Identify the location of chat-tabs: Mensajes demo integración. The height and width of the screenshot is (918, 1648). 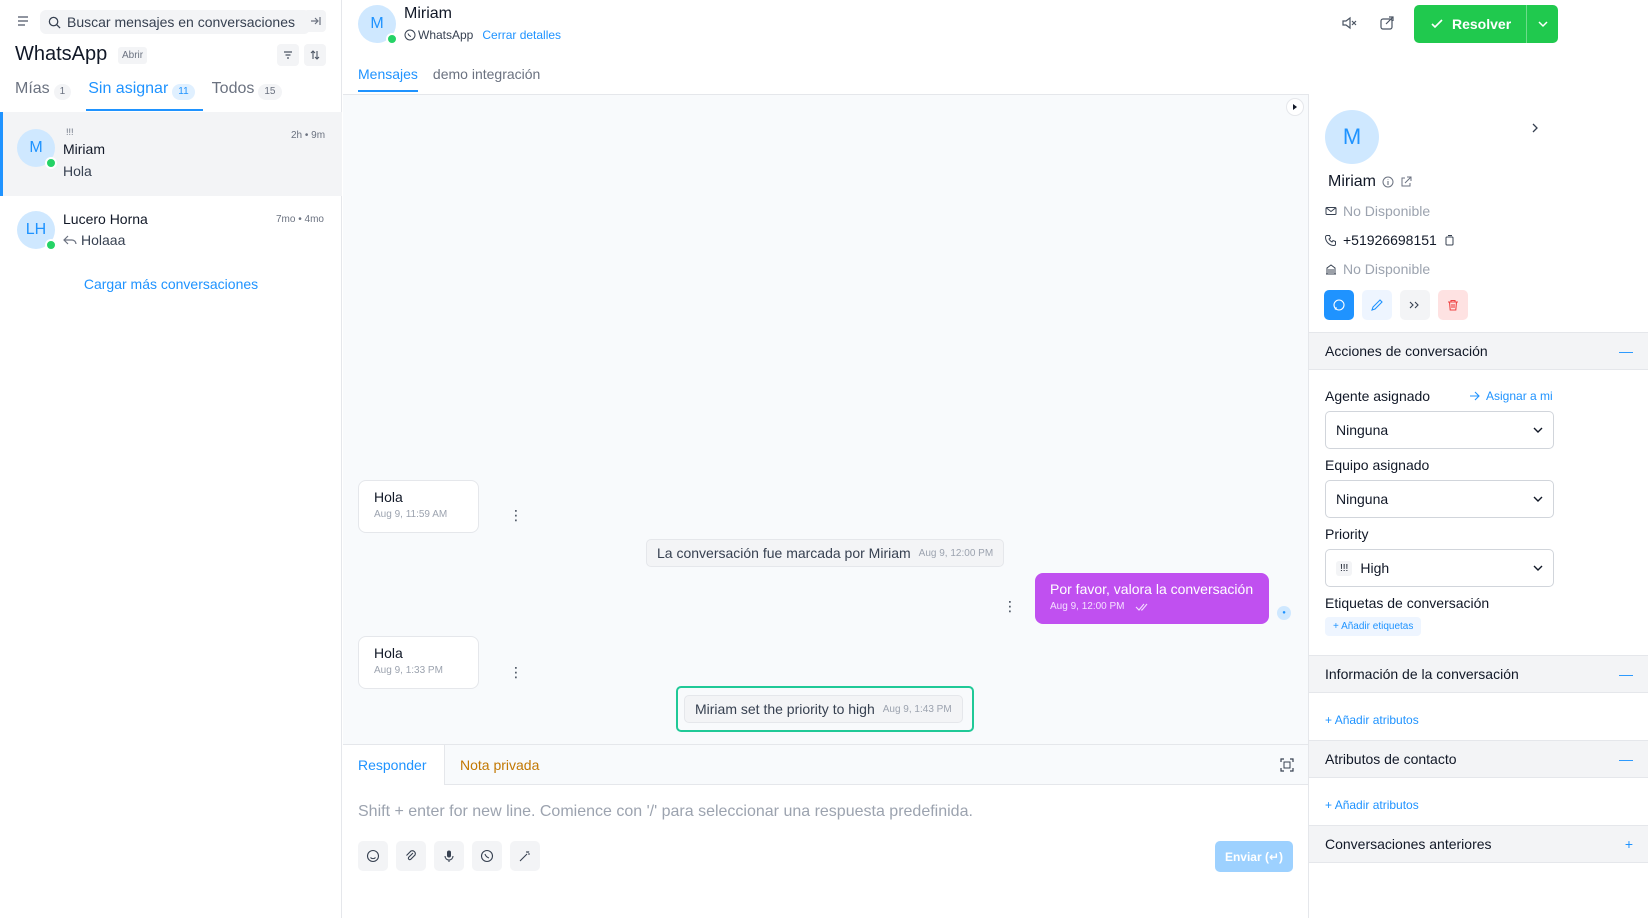
(456, 79).